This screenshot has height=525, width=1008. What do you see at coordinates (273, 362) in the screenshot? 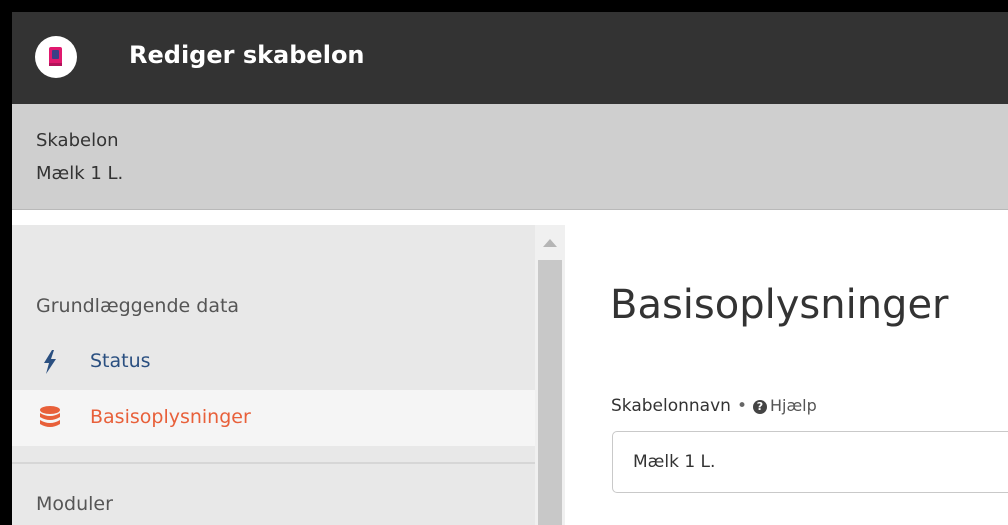
I see `sidebar-item-status: Status` at bounding box center [273, 362].